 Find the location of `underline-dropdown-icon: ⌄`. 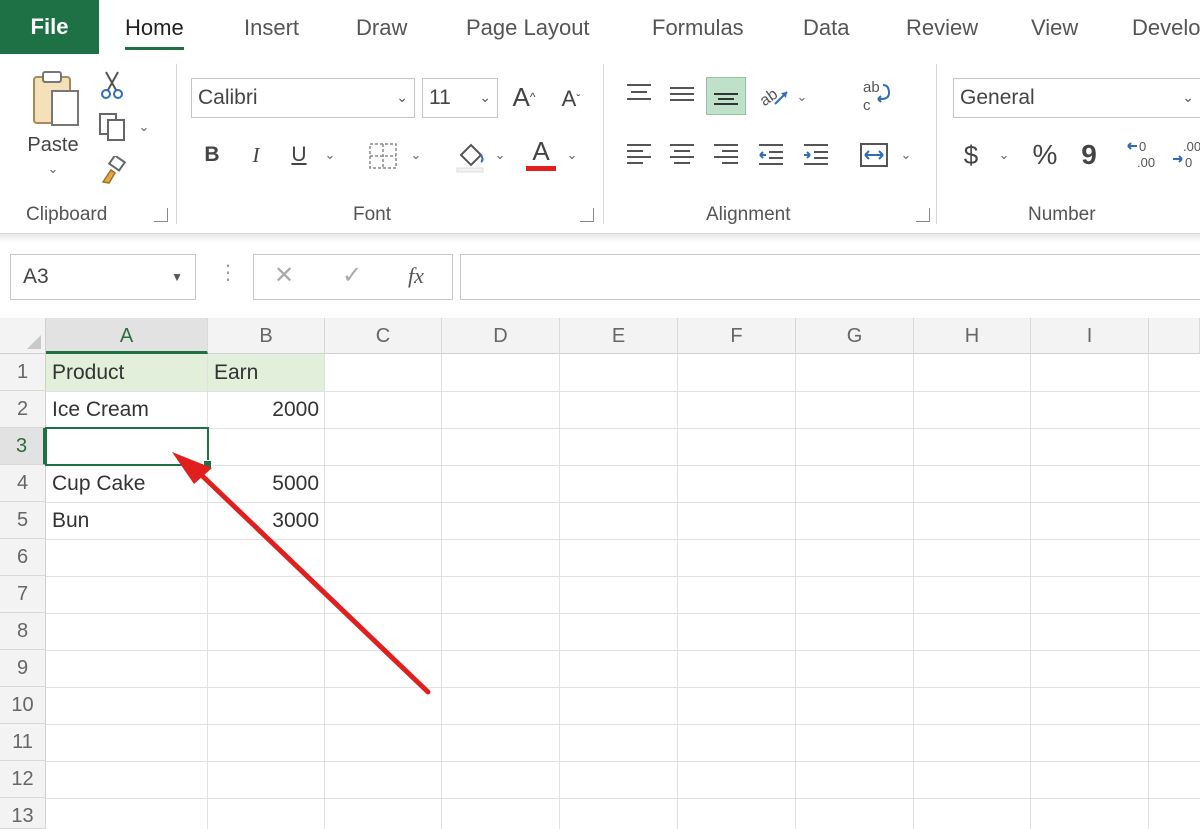

underline-dropdown-icon: ⌄ is located at coordinates (330, 155).